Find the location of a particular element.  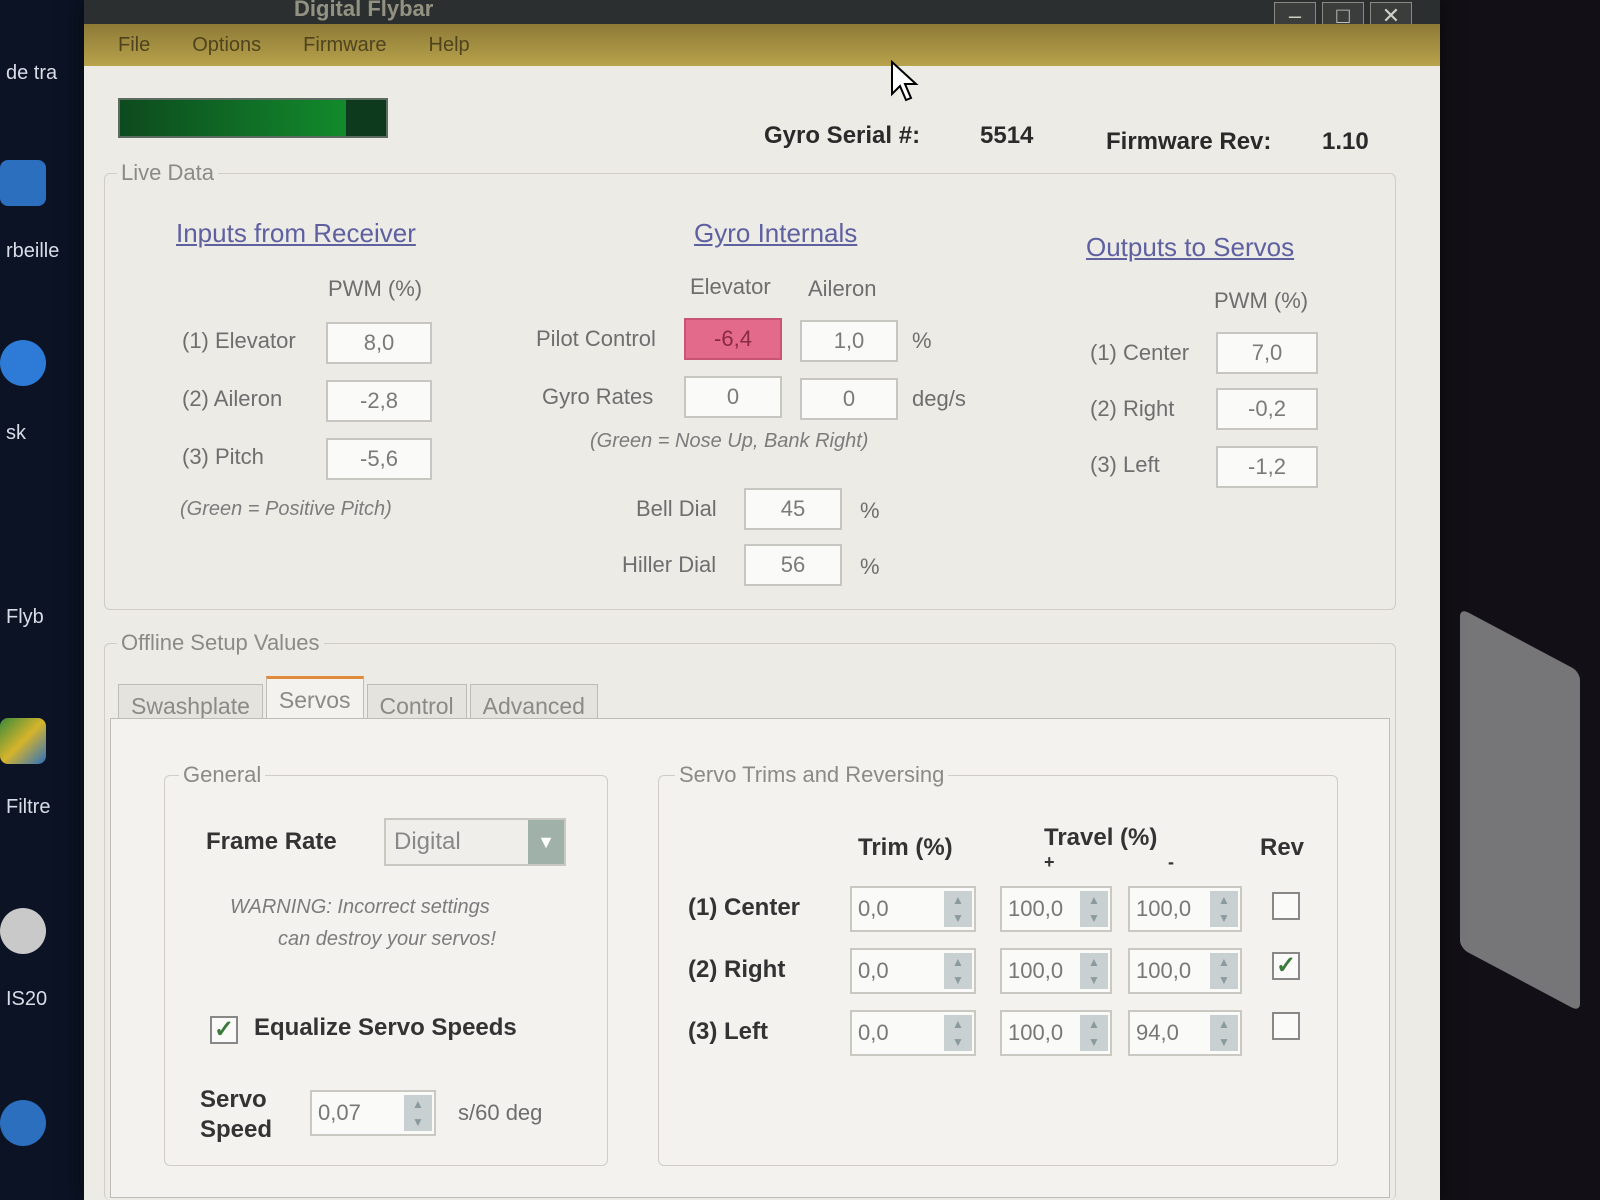

mouse-cursor-icon is located at coordinates (905, 81).